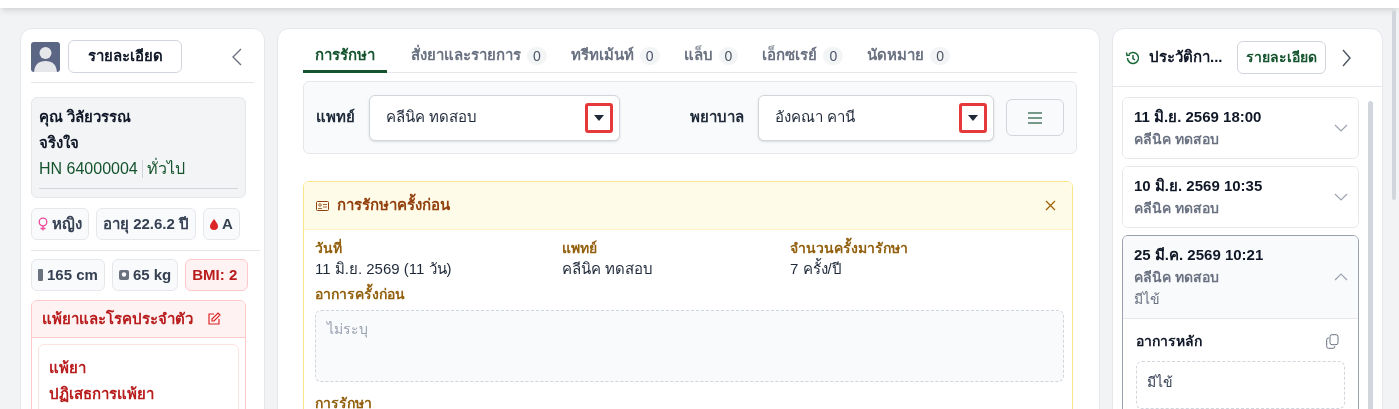  What do you see at coordinates (217, 275) in the screenshot?
I see `info-chip: BMI: 2` at bounding box center [217, 275].